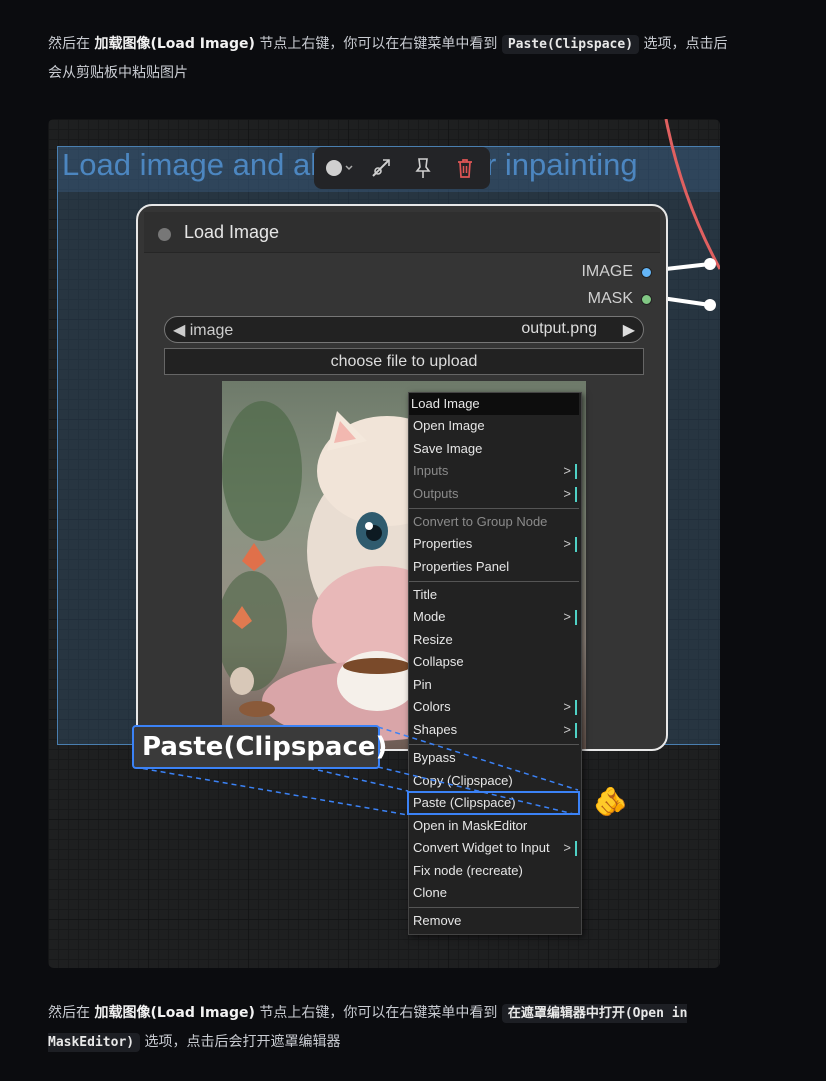 This screenshot has height=1081, width=826. I want to click on menu-item-mode: Mode >, so click(494, 617).